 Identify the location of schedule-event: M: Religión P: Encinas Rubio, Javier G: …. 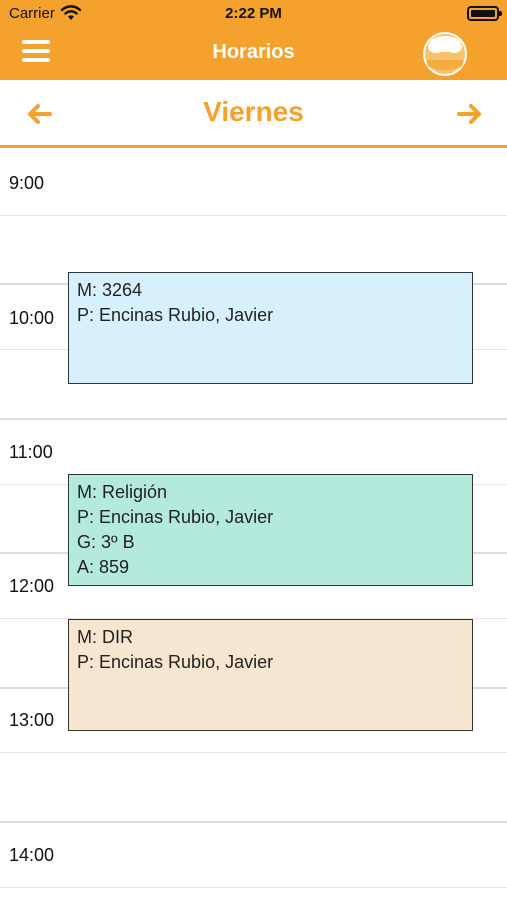
(270, 530).